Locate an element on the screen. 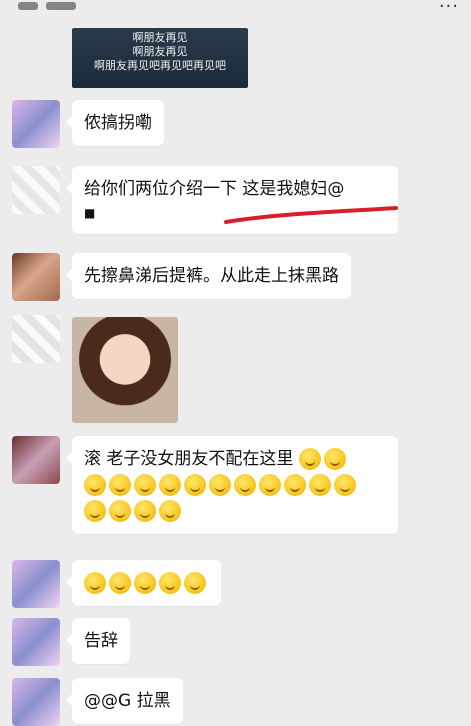 The height and width of the screenshot is (726, 471). more-dots-icon: ··· is located at coordinates (449, 8).